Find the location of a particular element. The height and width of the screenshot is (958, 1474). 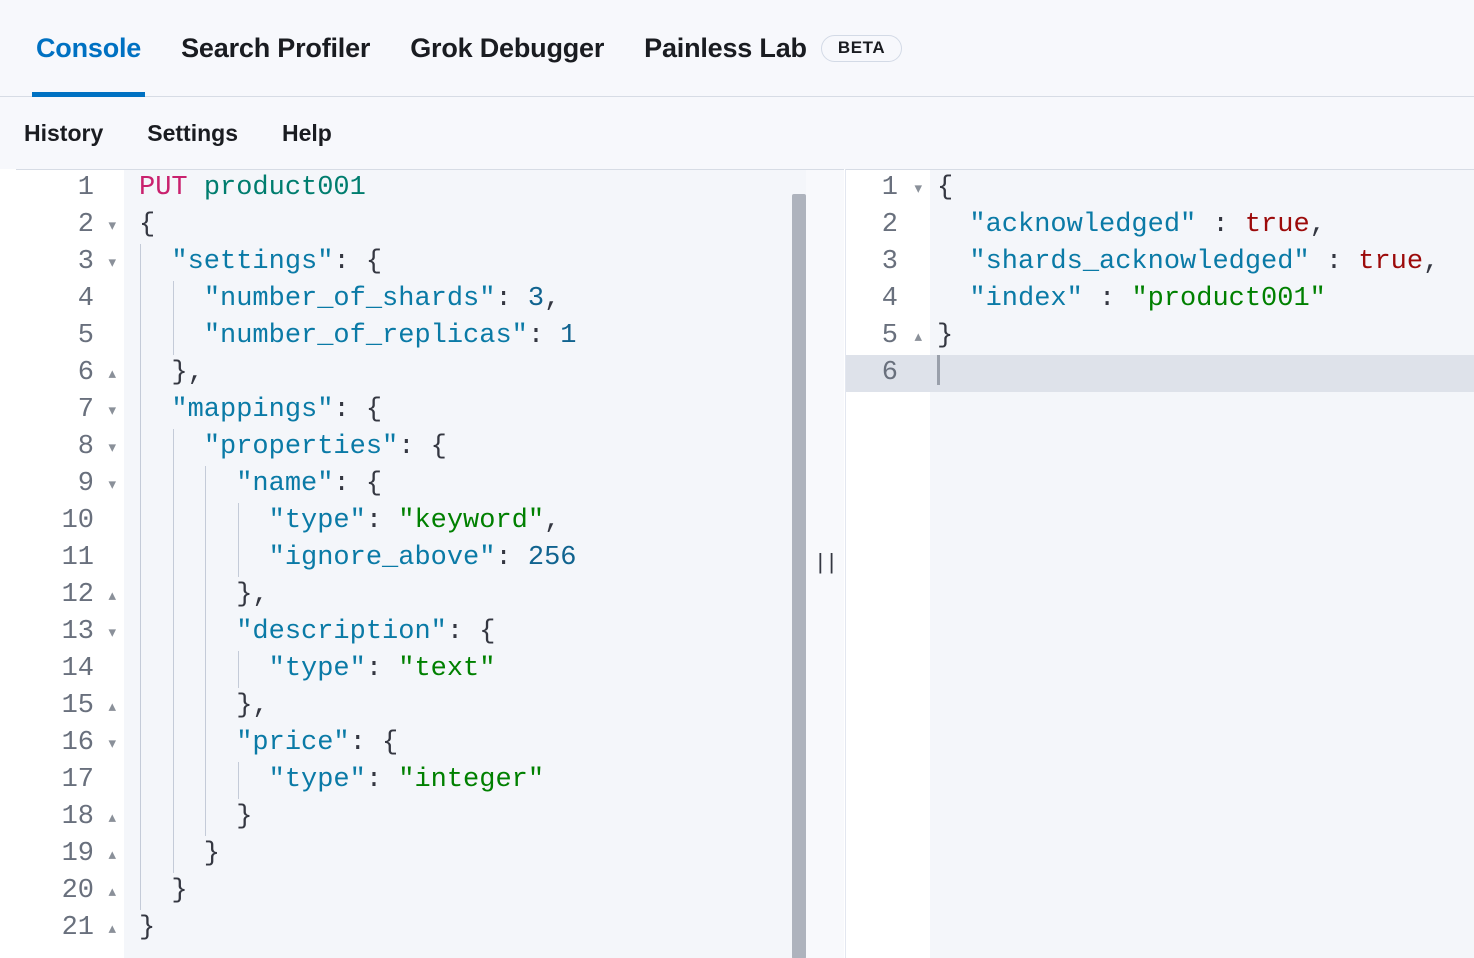

tab-painless-lab: Painless Lab BETA is located at coordinates (773, 48).